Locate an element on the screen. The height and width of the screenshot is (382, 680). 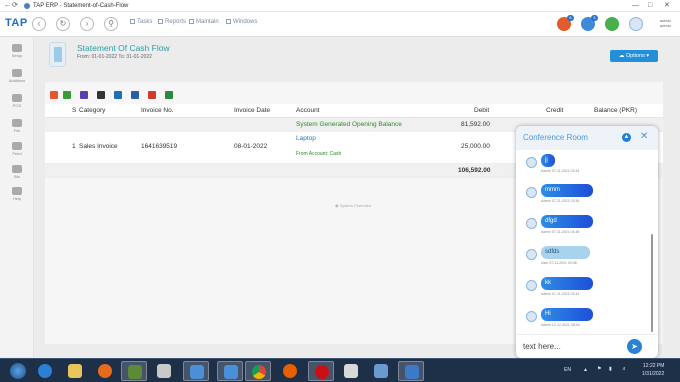
maximize-icon: □ is located at coordinates (650, 6).